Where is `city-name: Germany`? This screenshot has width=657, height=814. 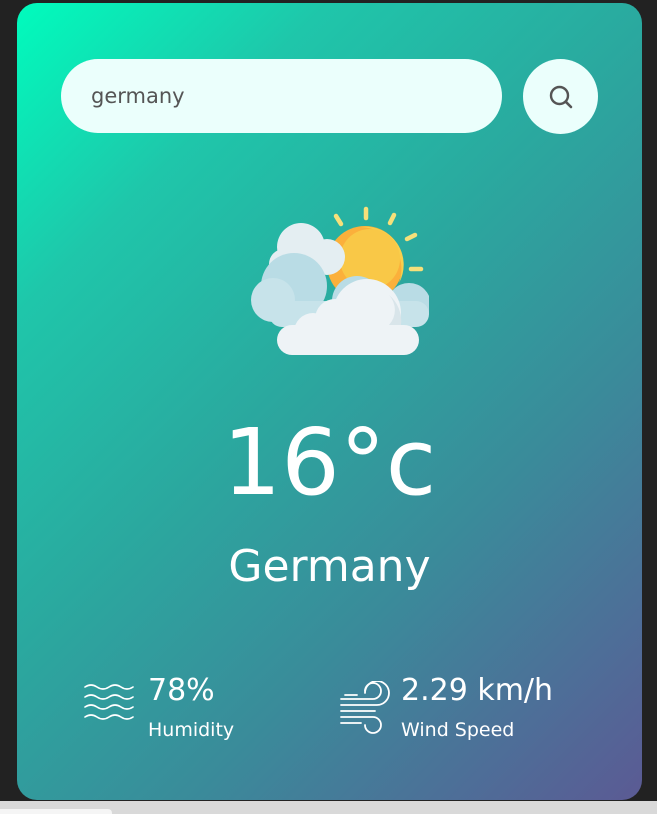 city-name: Germany is located at coordinates (329, 566).